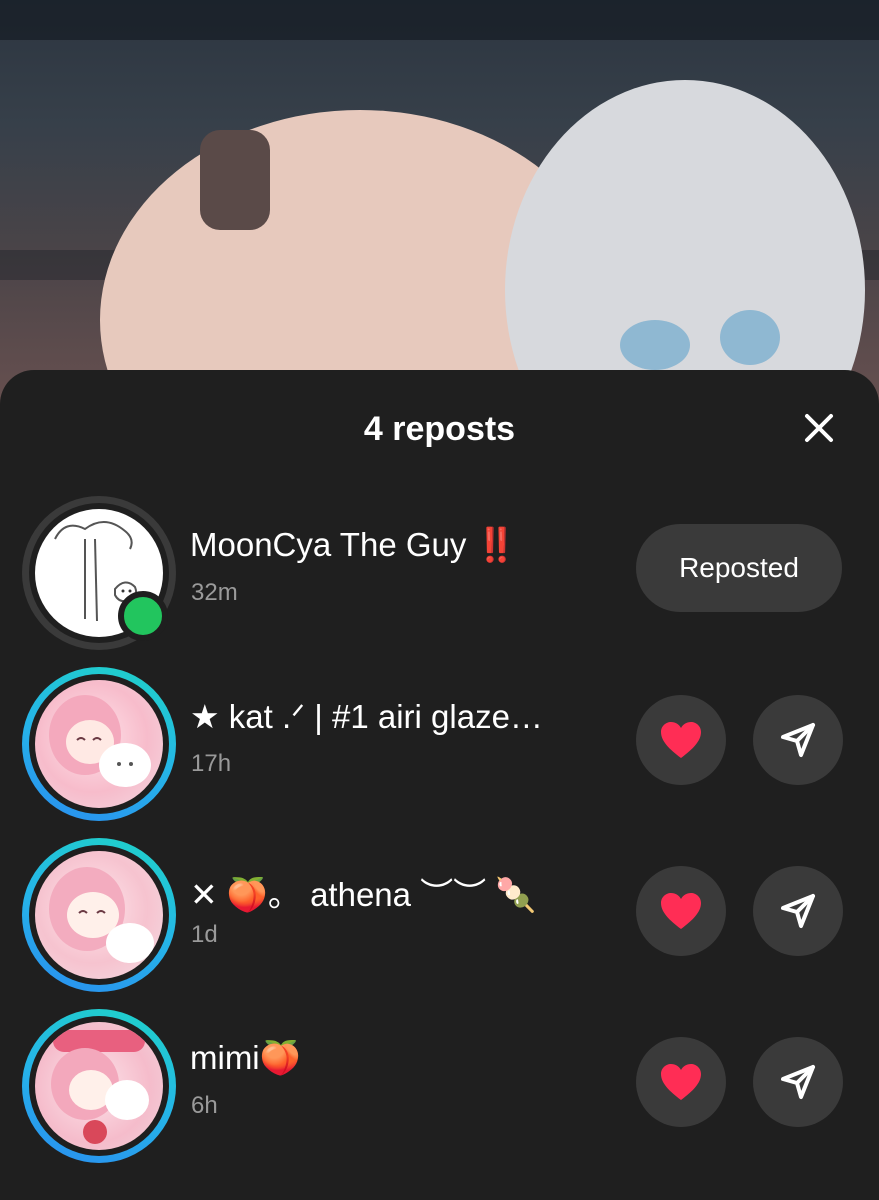 The height and width of the screenshot is (1200, 879). What do you see at coordinates (439, 1089) in the screenshot?
I see `list-item: mimi🍑 6h` at bounding box center [439, 1089].